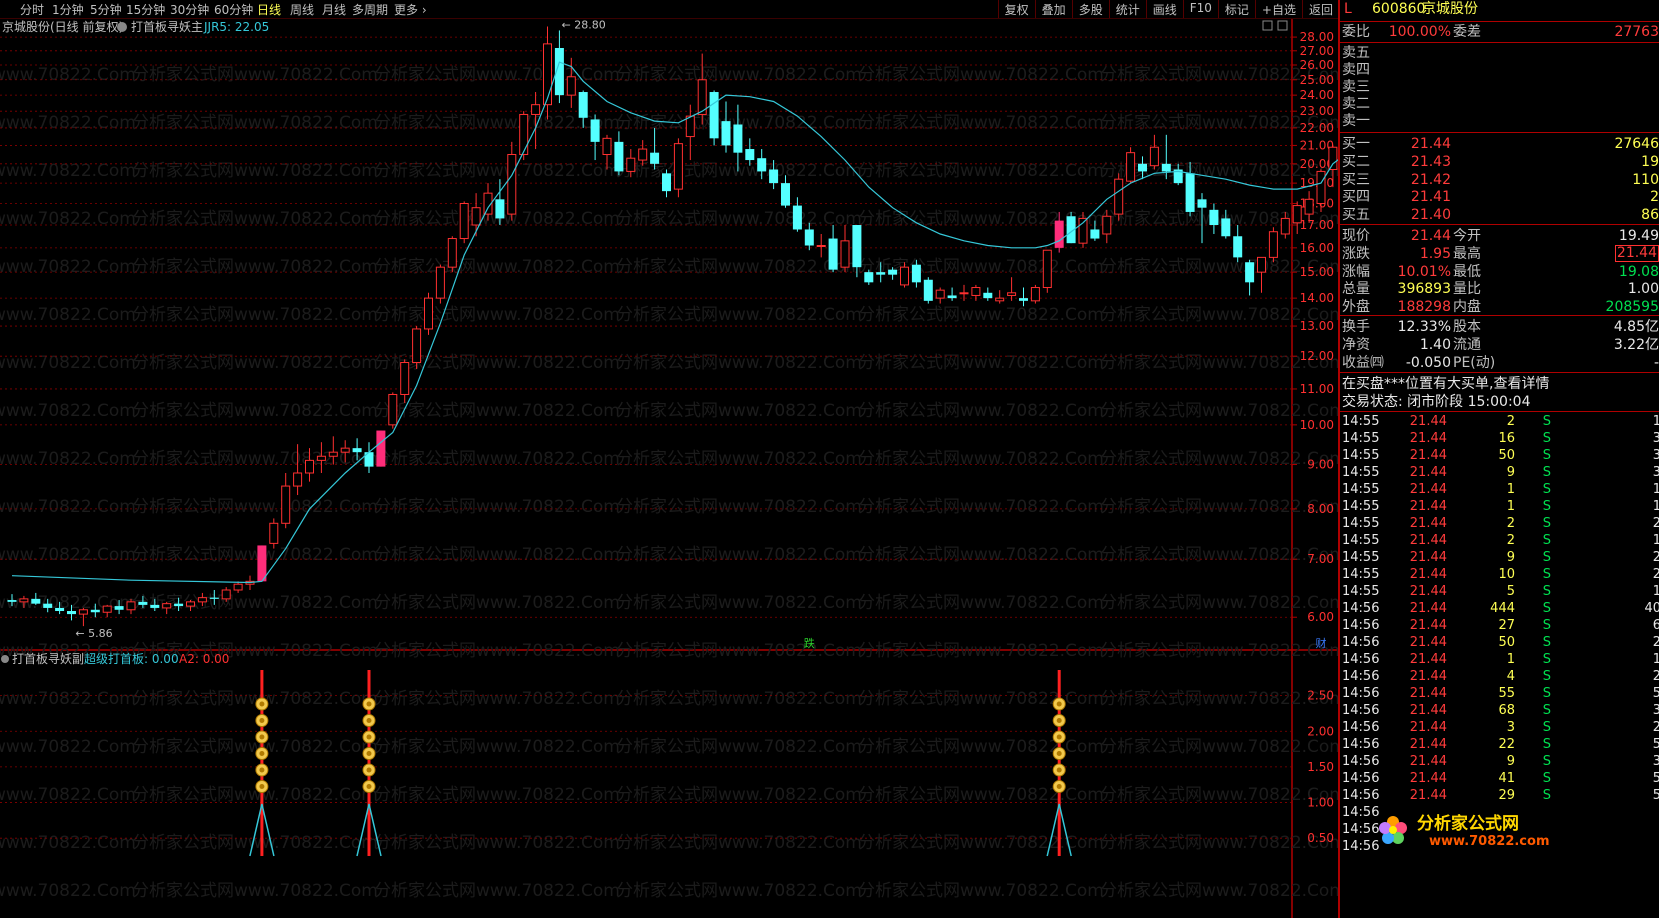 The image size is (1659, 918). Describe the element at coordinates (1278, 9) in the screenshot. I see `tool-button-7: +自选` at that location.